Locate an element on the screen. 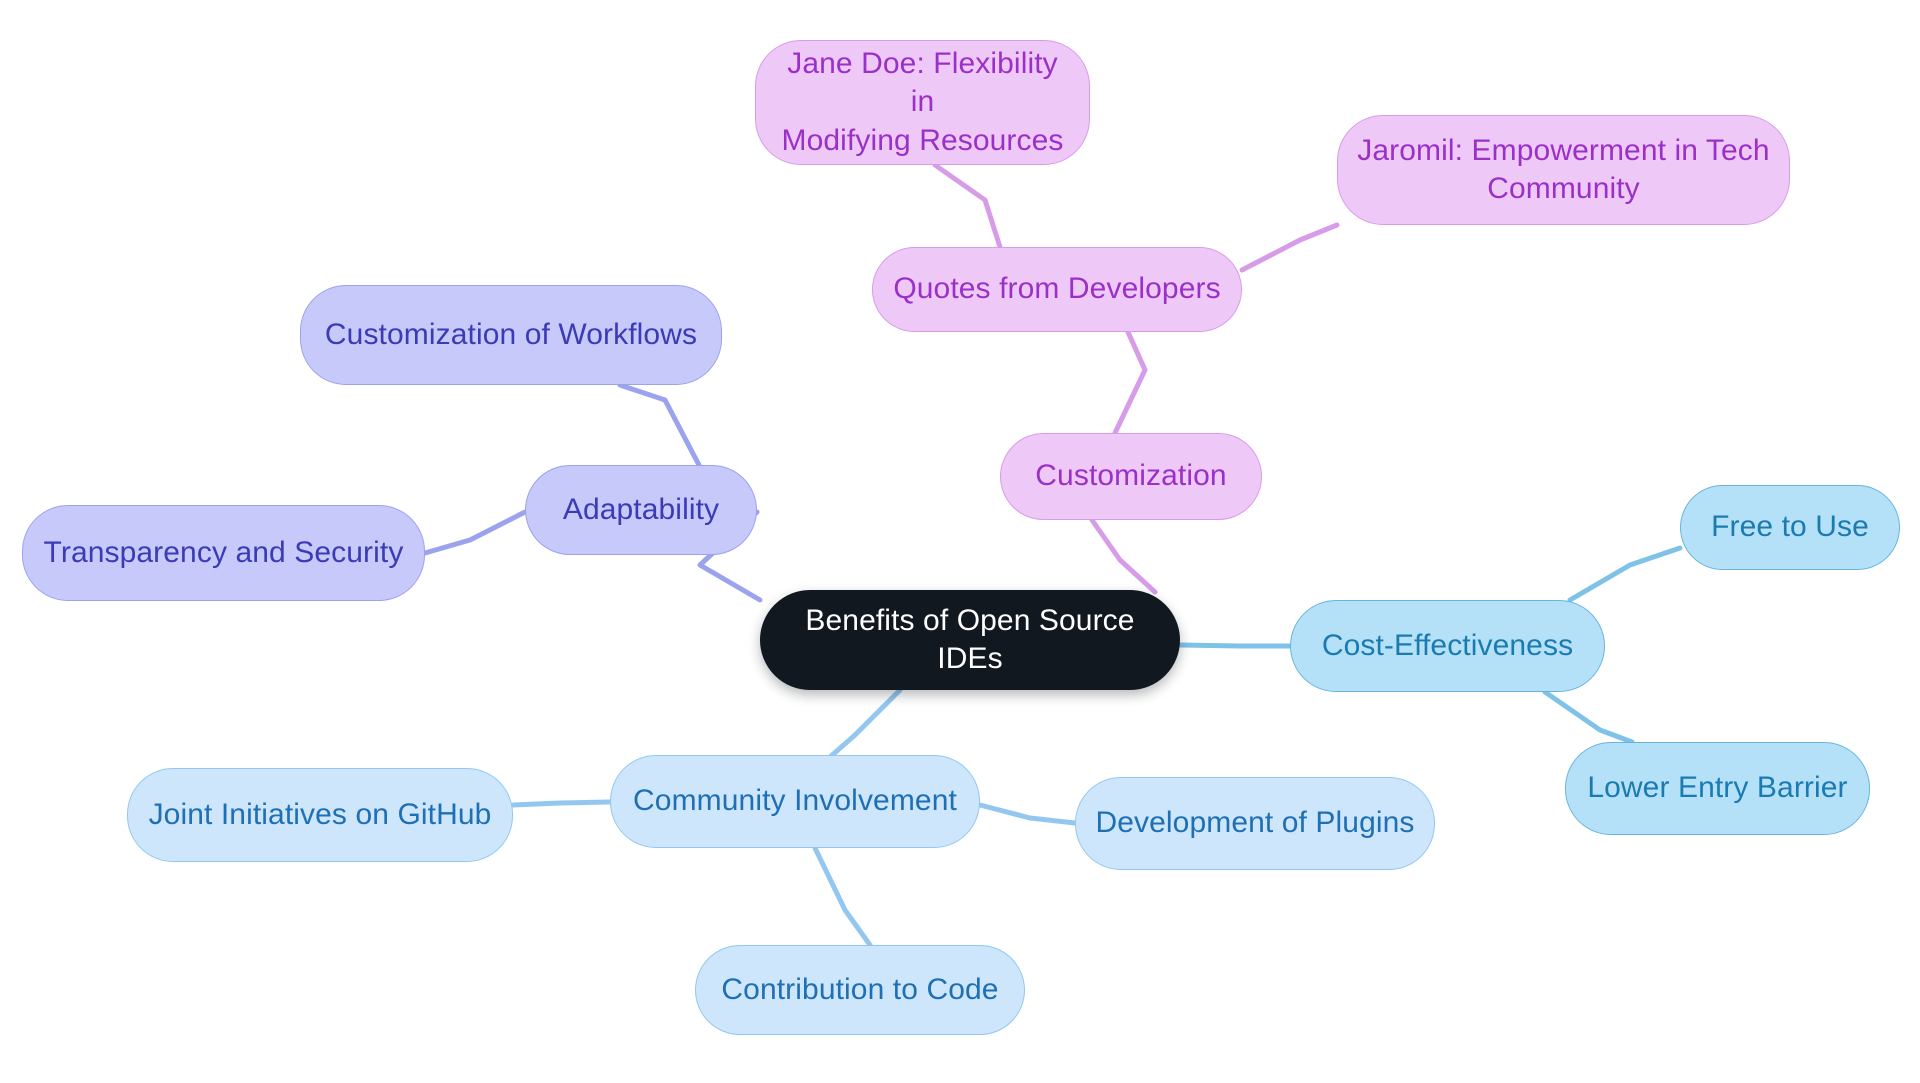 Image resolution: width=1920 pixels, height=1083 pixels. node-customization: Customization is located at coordinates (1131, 476).